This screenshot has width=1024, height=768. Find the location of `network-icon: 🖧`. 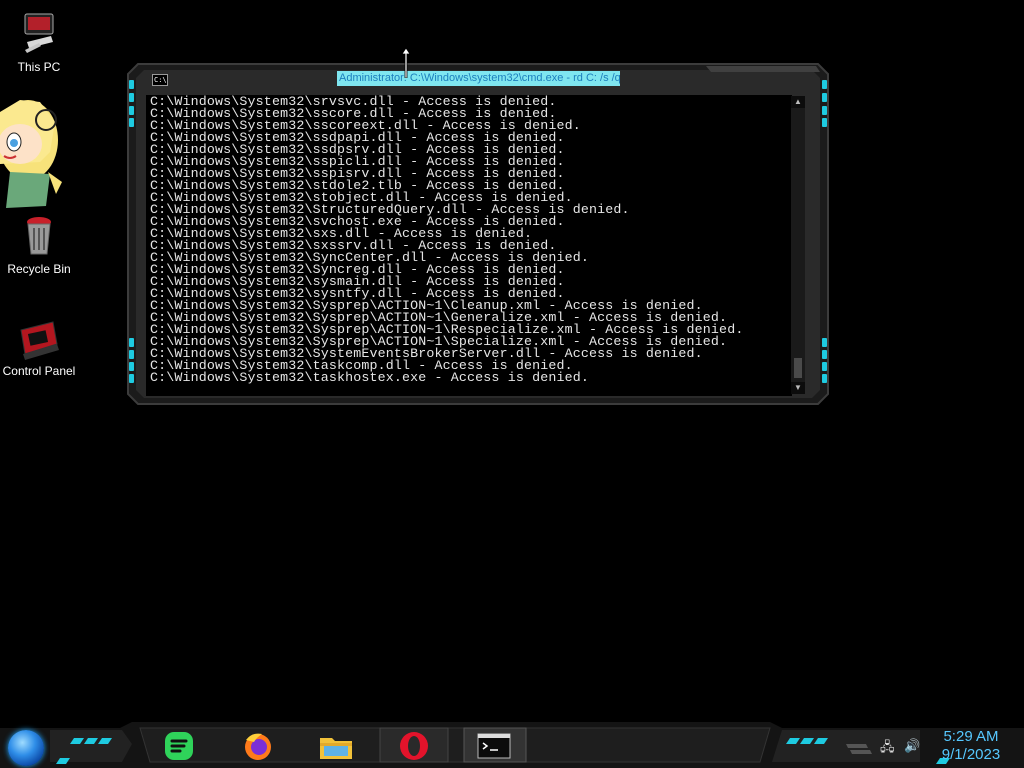

network-icon: 🖧 is located at coordinates (887, 749).